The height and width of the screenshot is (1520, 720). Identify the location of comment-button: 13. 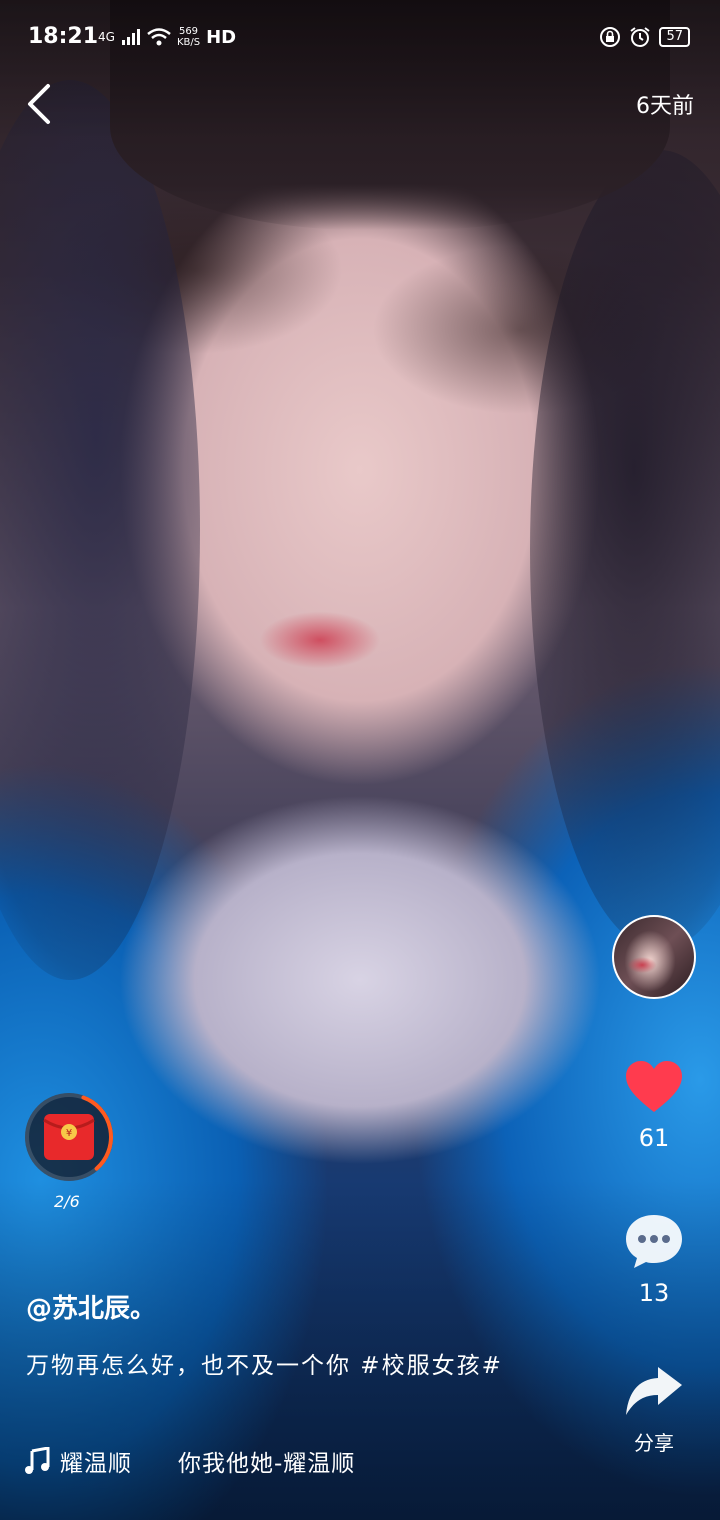
(654, 1260).